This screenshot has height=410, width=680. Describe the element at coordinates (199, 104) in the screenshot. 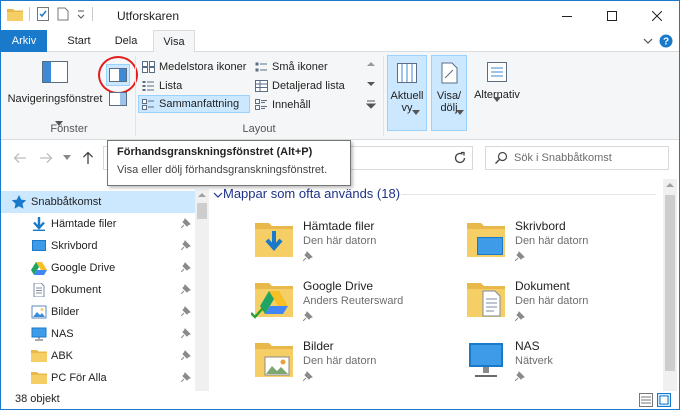

I see `layout-tiles-label: Sammanfattning` at that location.